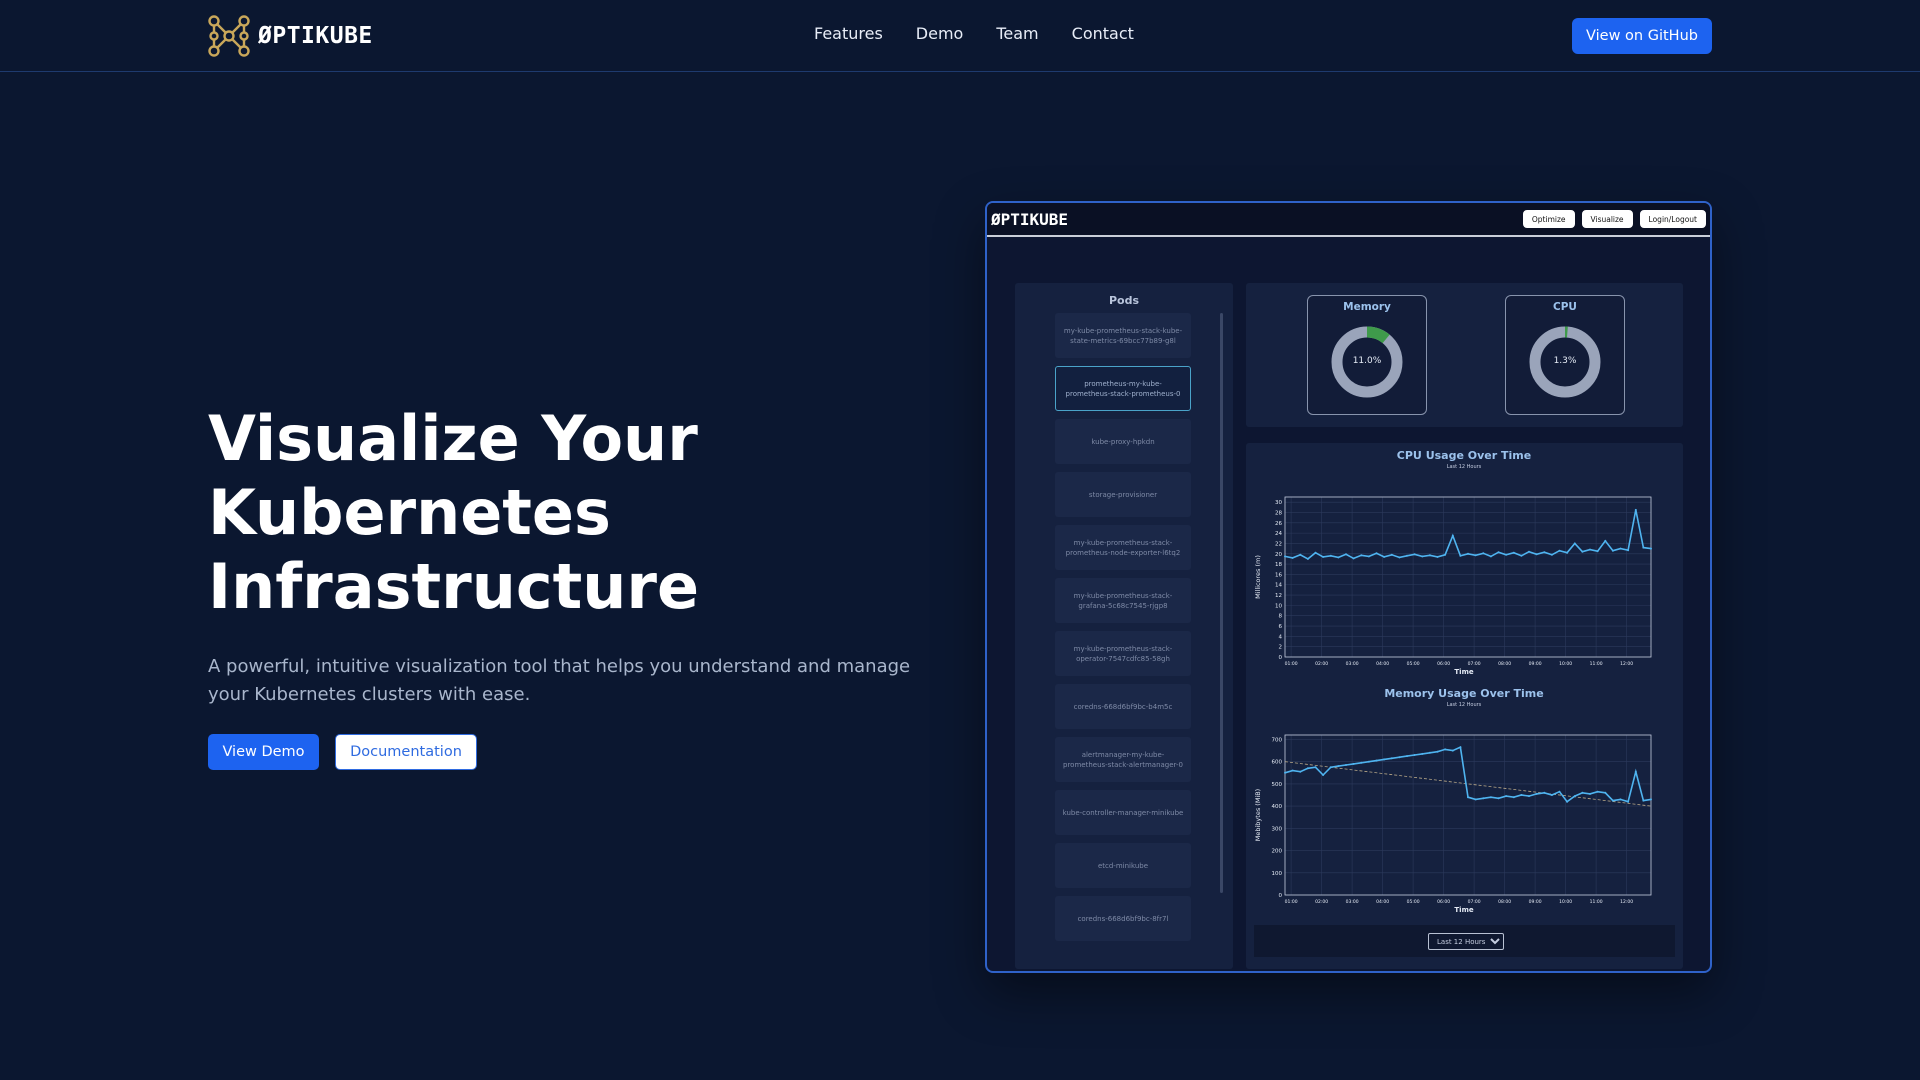 The image size is (1920, 1080). What do you see at coordinates (1281, 617) in the screenshot?
I see `y-tick-label: 8` at bounding box center [1281, 617].